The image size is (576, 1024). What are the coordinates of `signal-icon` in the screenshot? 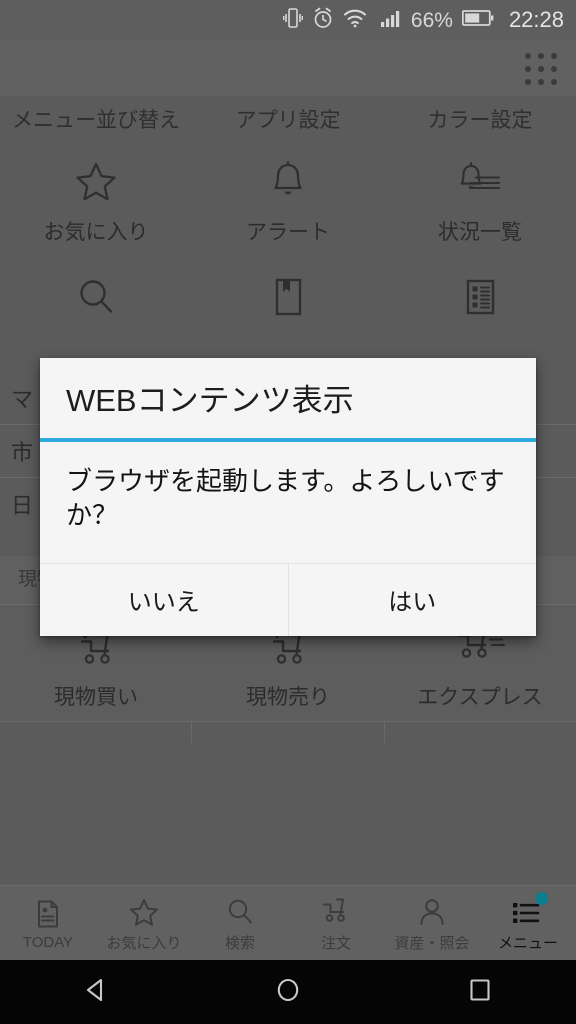 It's located at (391, 20).